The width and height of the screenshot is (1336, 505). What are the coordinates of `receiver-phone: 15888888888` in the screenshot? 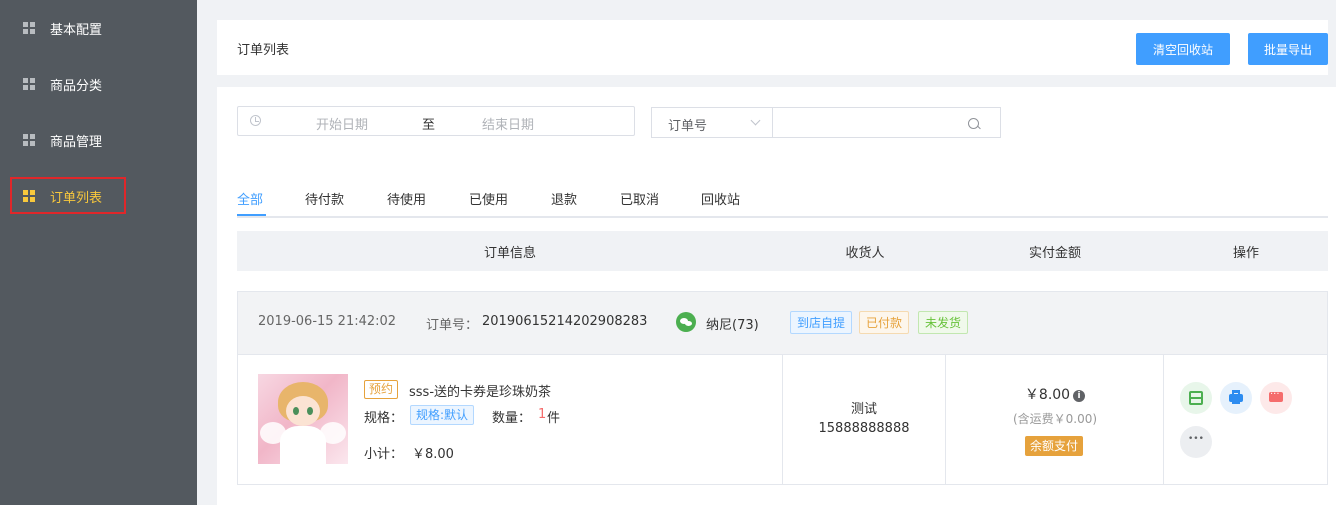 It's located at (864, 428).